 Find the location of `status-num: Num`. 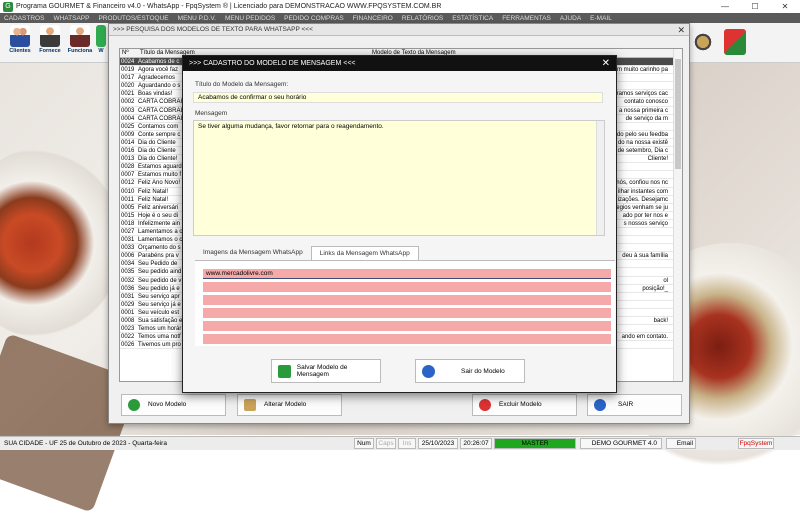

status-num: Num is located at coordinates (364, 443).